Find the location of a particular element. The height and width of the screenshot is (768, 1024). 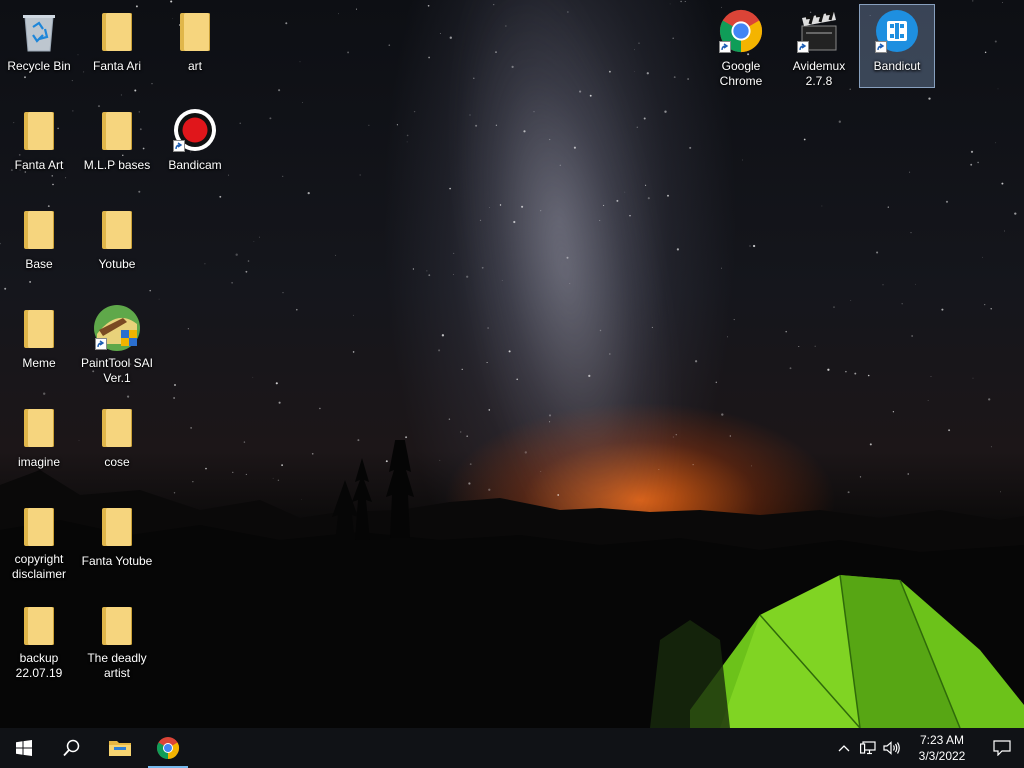

search-button is located at coordinates (72, 748).